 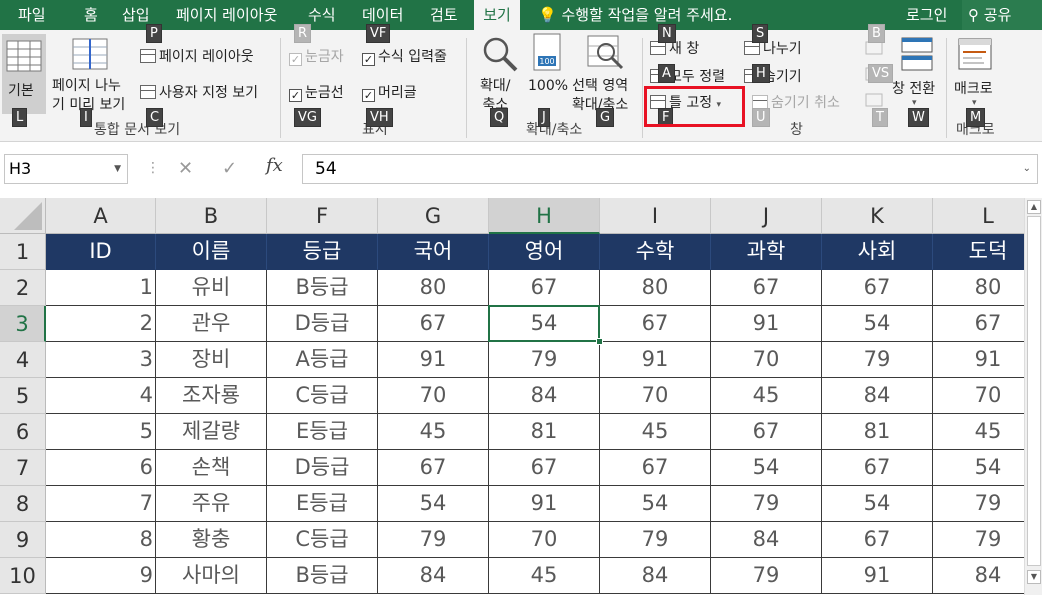 I want to click on select-all-button, so click(x=23, y=216).